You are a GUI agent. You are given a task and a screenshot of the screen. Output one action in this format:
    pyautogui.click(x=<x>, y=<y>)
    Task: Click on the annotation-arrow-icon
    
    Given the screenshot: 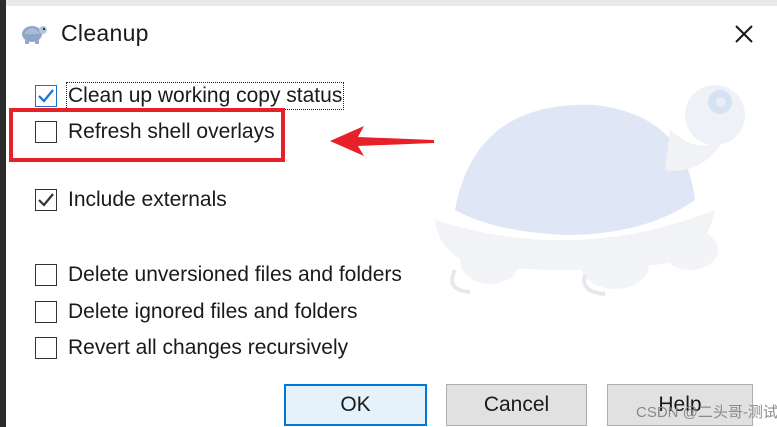 What is the action you would take?
    pyautogui.click(x=382, y=141)
    